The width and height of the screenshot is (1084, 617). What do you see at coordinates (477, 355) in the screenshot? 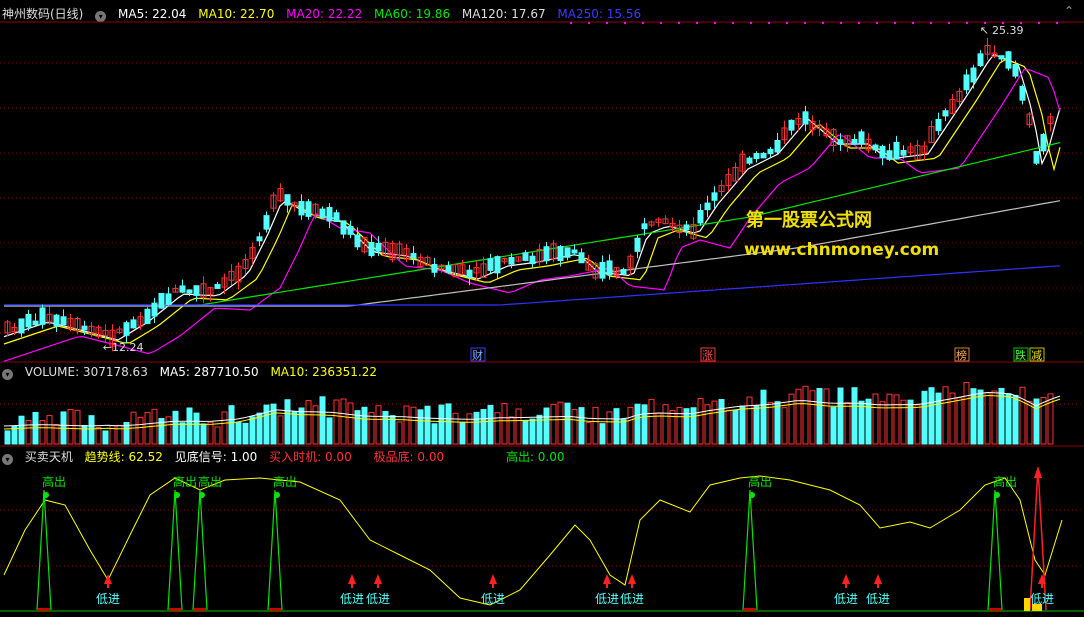
I see `event-marker-finance: 财` at bounding box center [477, 355].